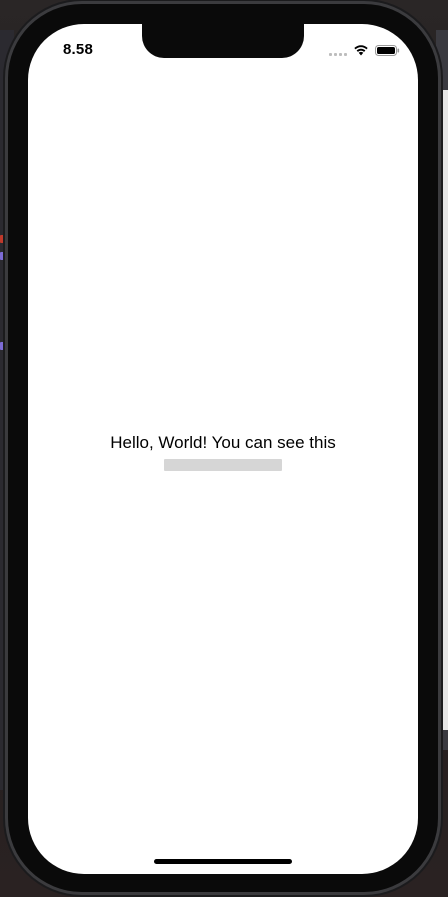 The height and width of the screenshot is (897, 448). Describe the element at coordinates (223, 442) in the screenshot. I see `hello-world-label: Hello, World! You can see this` at that location.